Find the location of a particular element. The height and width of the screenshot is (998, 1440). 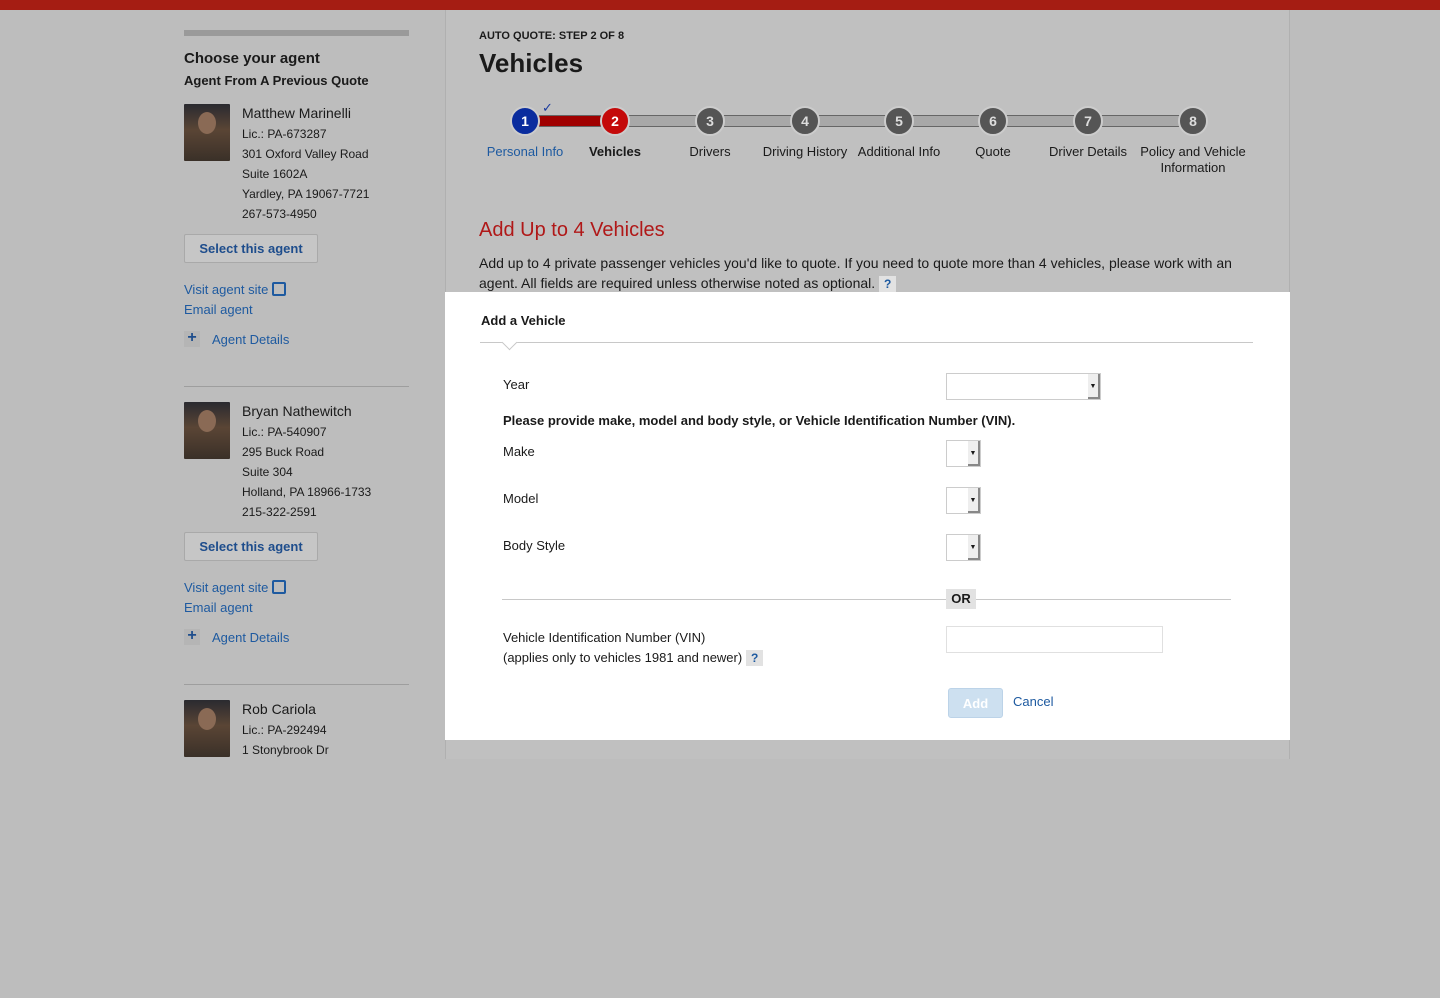

agent-addr2: Suite 1602A is located at coordinates (275, 174).